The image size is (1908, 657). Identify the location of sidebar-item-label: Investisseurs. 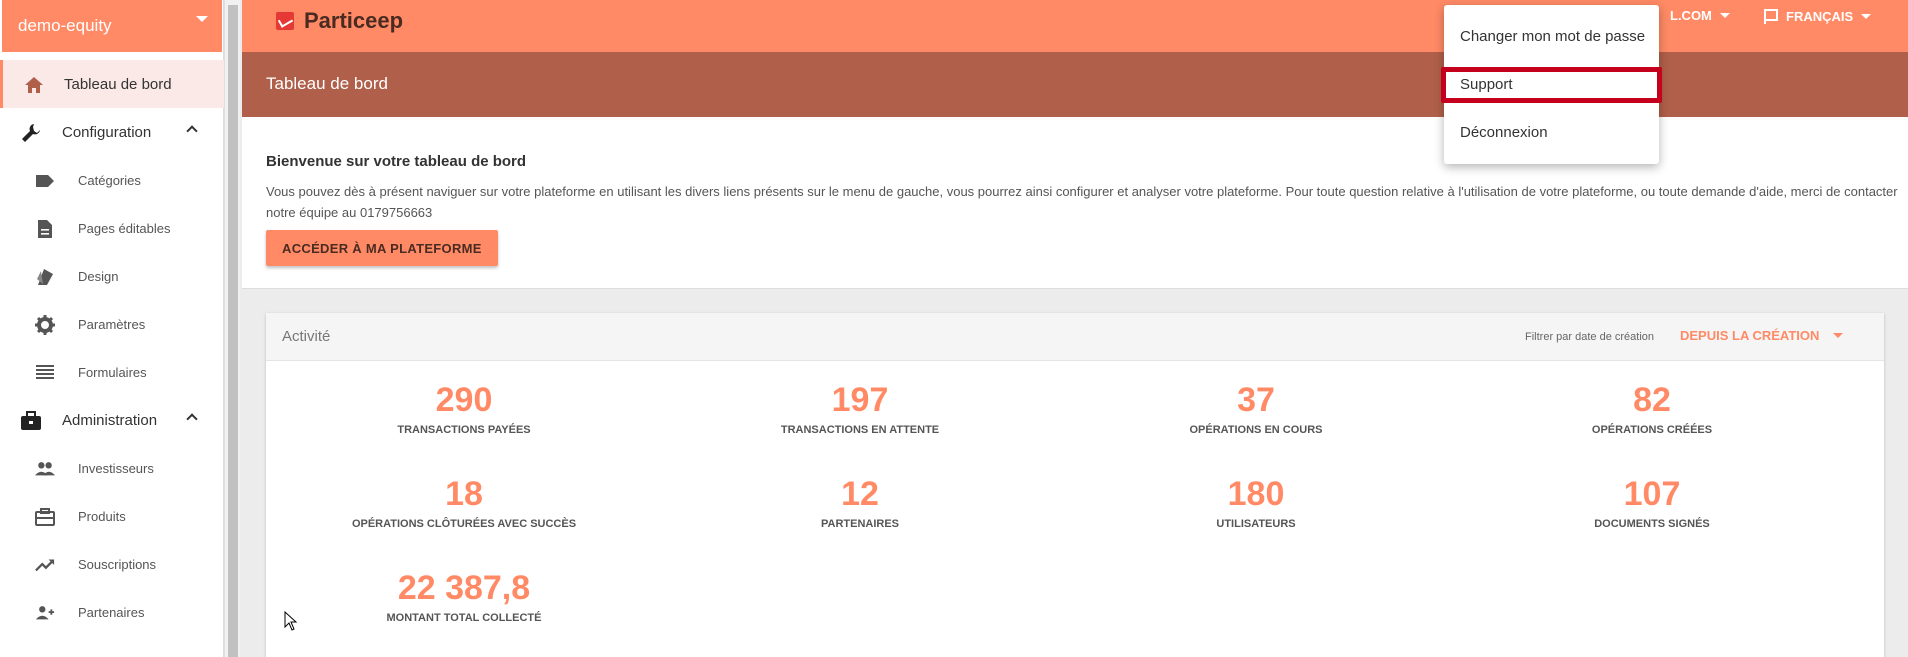
(116, 468).